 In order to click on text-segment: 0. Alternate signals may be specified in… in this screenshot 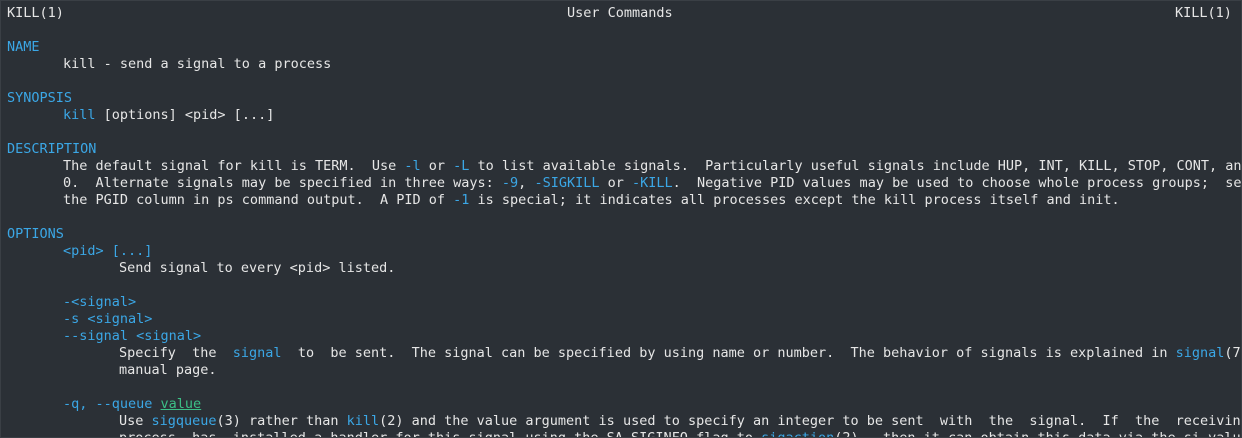, I will do `click(282, 183)`.